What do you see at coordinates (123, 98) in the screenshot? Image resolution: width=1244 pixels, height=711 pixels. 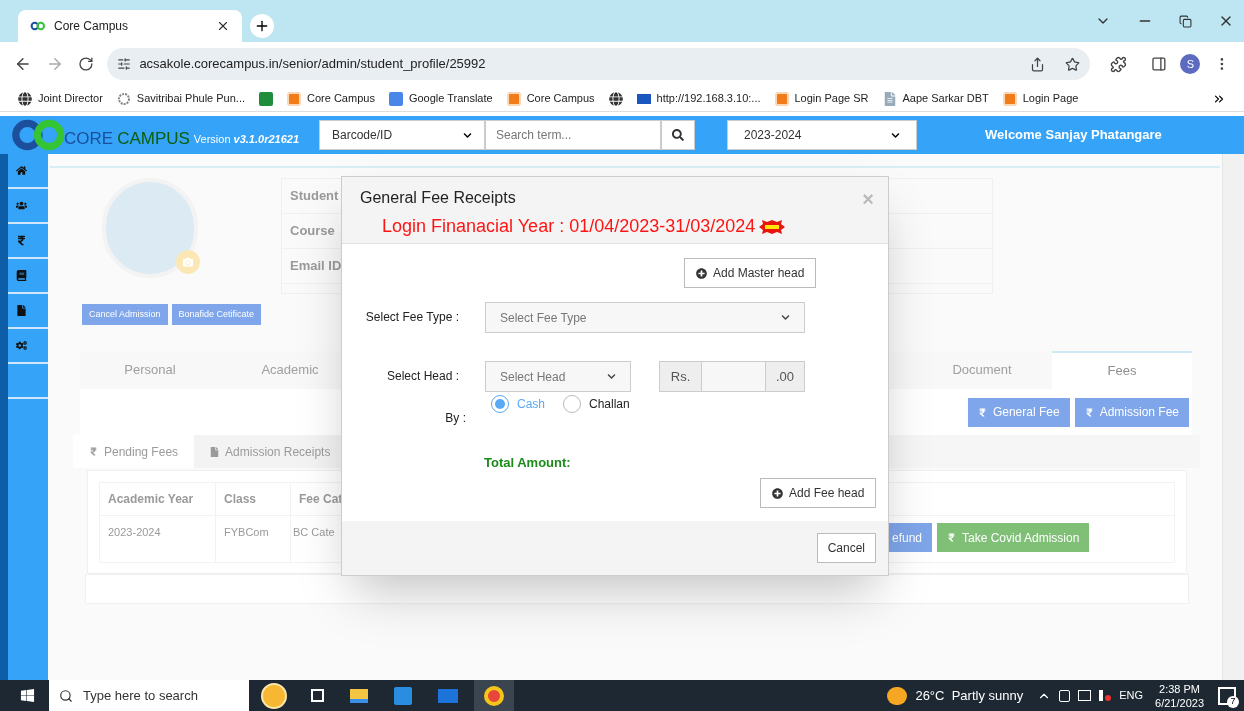 I see `emblem-icon` at bounding box center [123, 98].